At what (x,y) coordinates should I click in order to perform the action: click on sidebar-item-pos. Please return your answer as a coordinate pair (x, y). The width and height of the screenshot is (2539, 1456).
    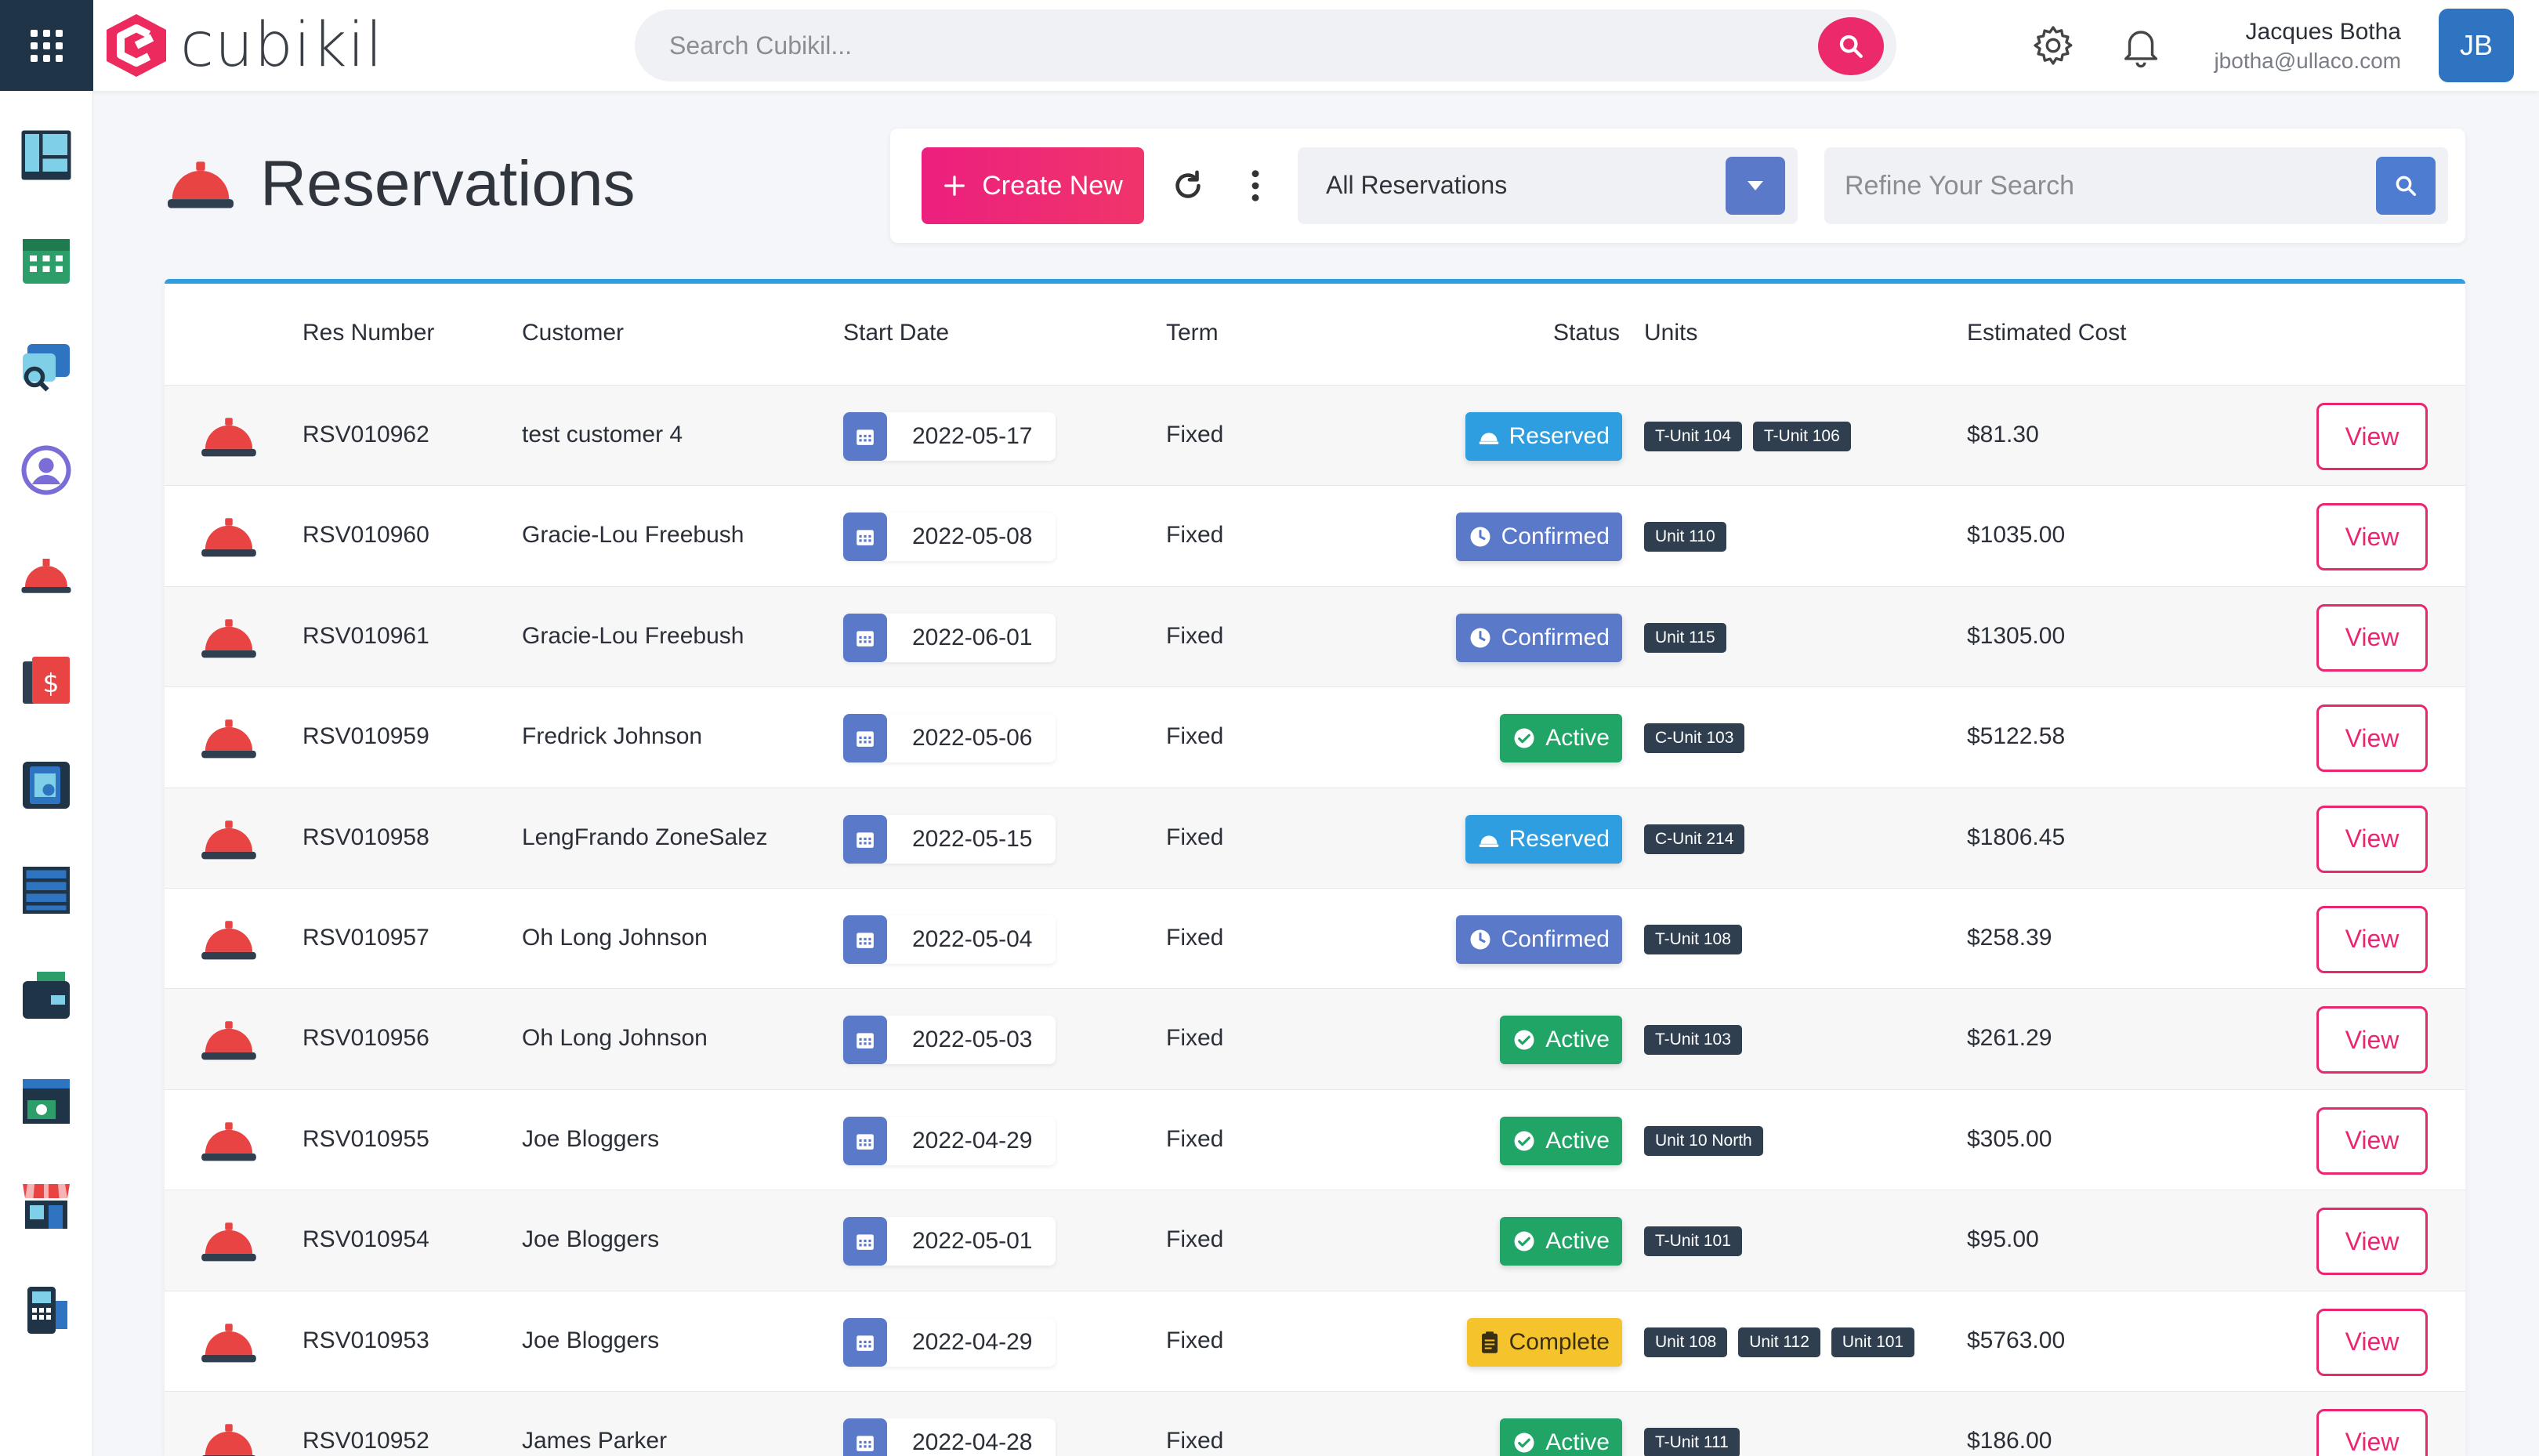
    Looking at the image, I should click on (47, 1310).